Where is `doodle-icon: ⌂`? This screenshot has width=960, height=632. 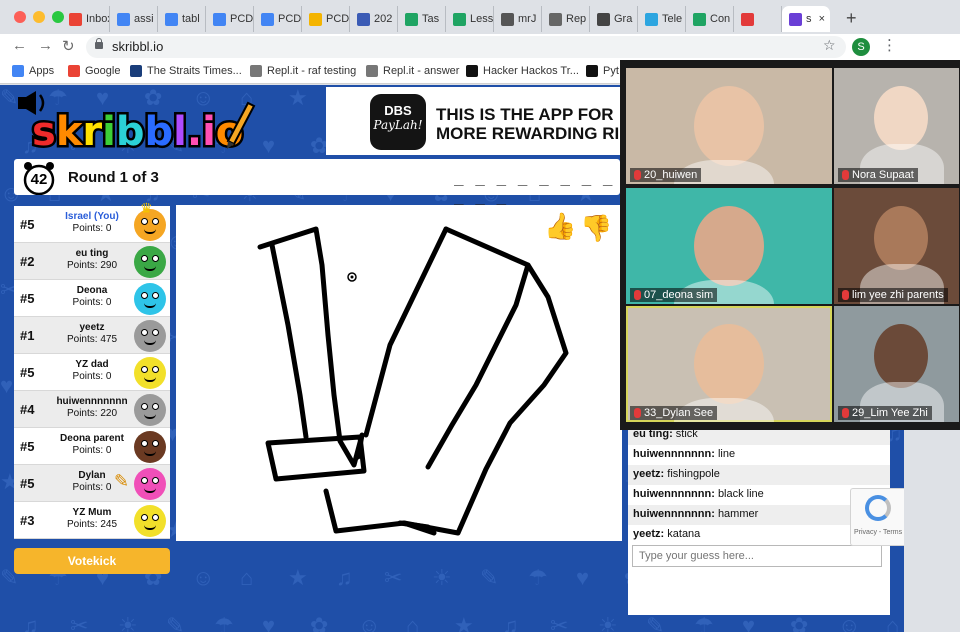 doodle-icon: ⌂ is located at coordinates (413, 622).